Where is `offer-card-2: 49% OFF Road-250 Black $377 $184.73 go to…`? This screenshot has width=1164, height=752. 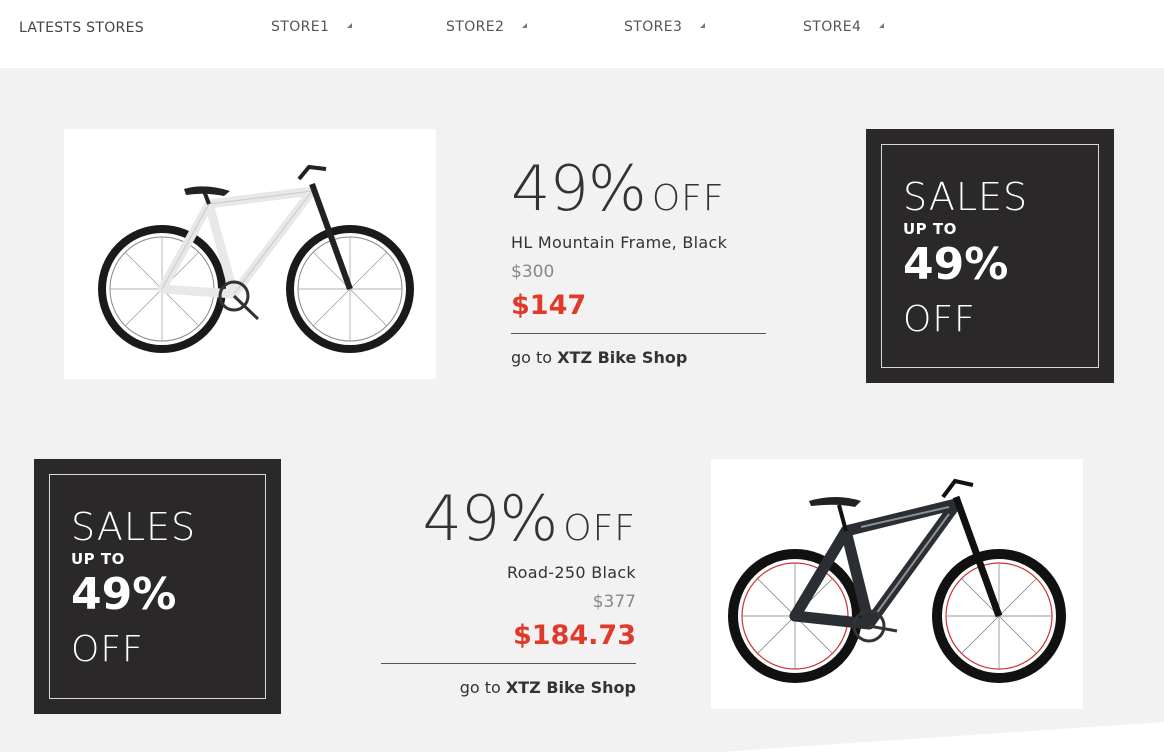 offer-card-2: 49% OFF Road-250 Black $377 $184.73 go to… is located at coordinates (508, 589).